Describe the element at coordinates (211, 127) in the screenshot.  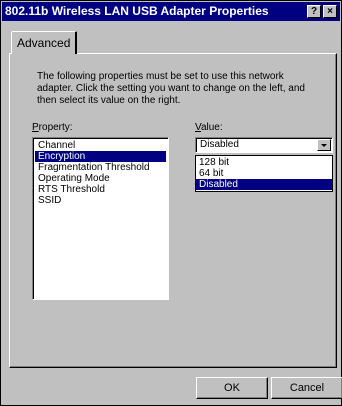
I see `value-label-rest: alue:` at that location.